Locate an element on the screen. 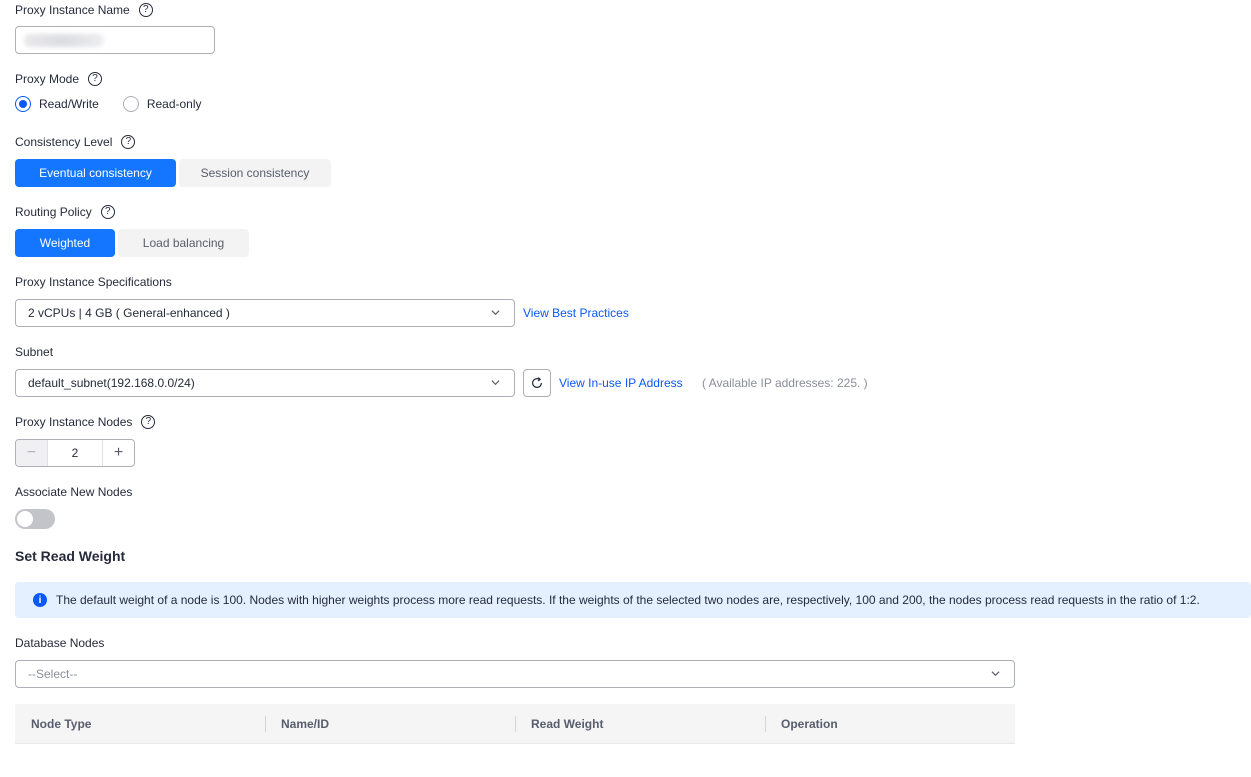 The height and width of the screenshot is (777, 1251). radio-label: Read-only is located at coordinates (174, 104).